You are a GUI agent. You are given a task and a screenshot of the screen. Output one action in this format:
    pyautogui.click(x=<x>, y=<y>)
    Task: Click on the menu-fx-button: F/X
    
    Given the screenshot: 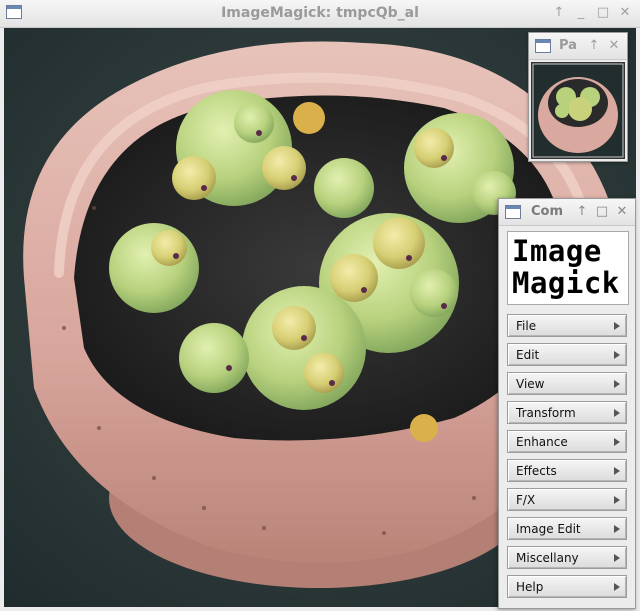 What is the action you would take?
    pyautogui.click(x=567, y=499)
    